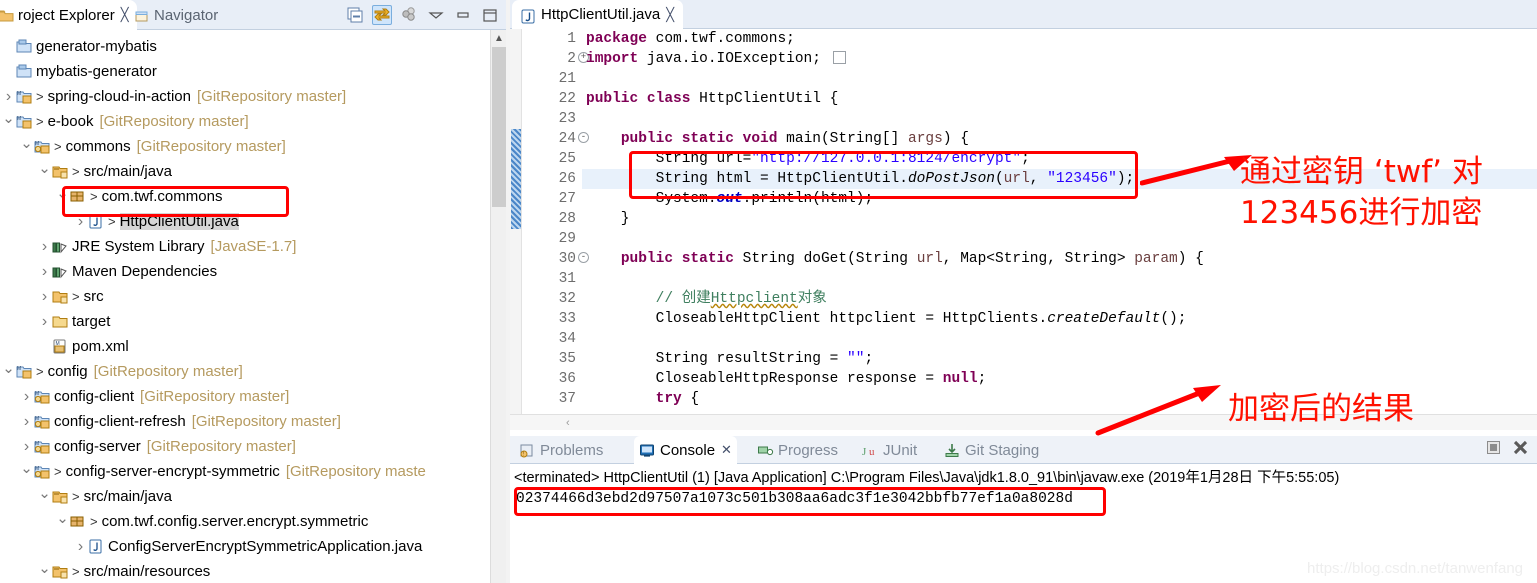 The width and height of the screenshot is (1537, 583). What do you see at coordinates (567, 79) in the screenshot?
I see `line-number-text: 21` at bounding box center [567, 79].